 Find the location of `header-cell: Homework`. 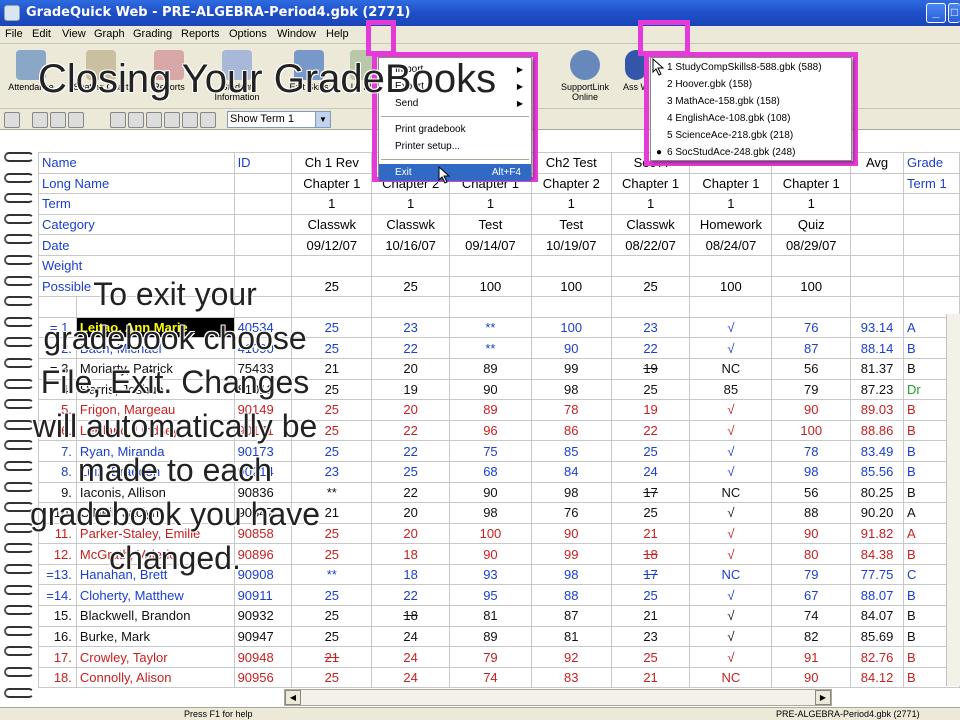

header-cell: Homework is located at coordinates (731, 224).